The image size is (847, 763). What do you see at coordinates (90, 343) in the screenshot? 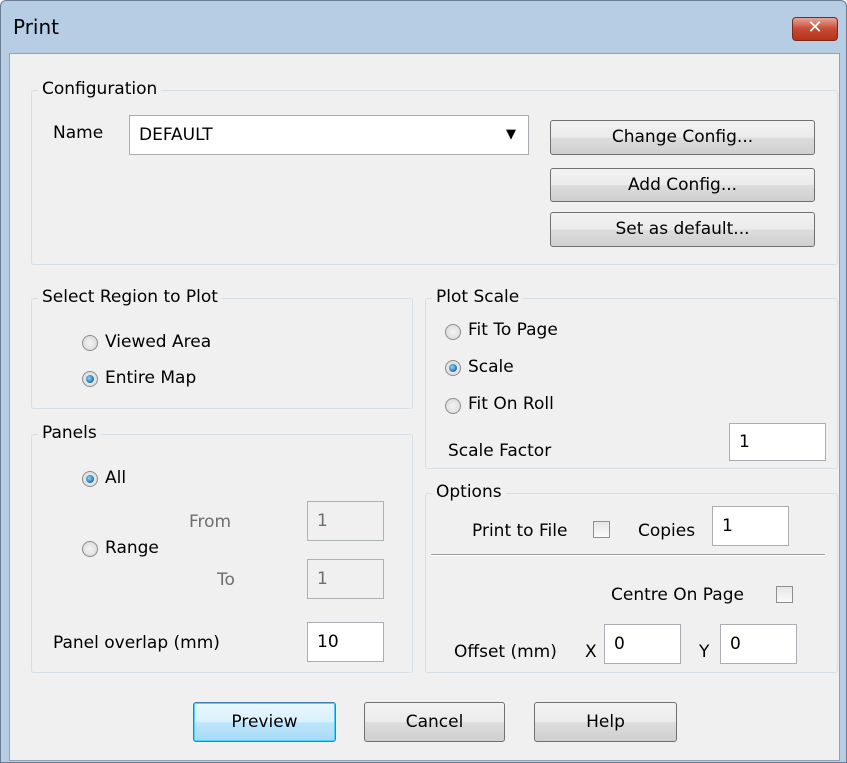
I see `viewed-area-radio` at bounding box center [90, 343].